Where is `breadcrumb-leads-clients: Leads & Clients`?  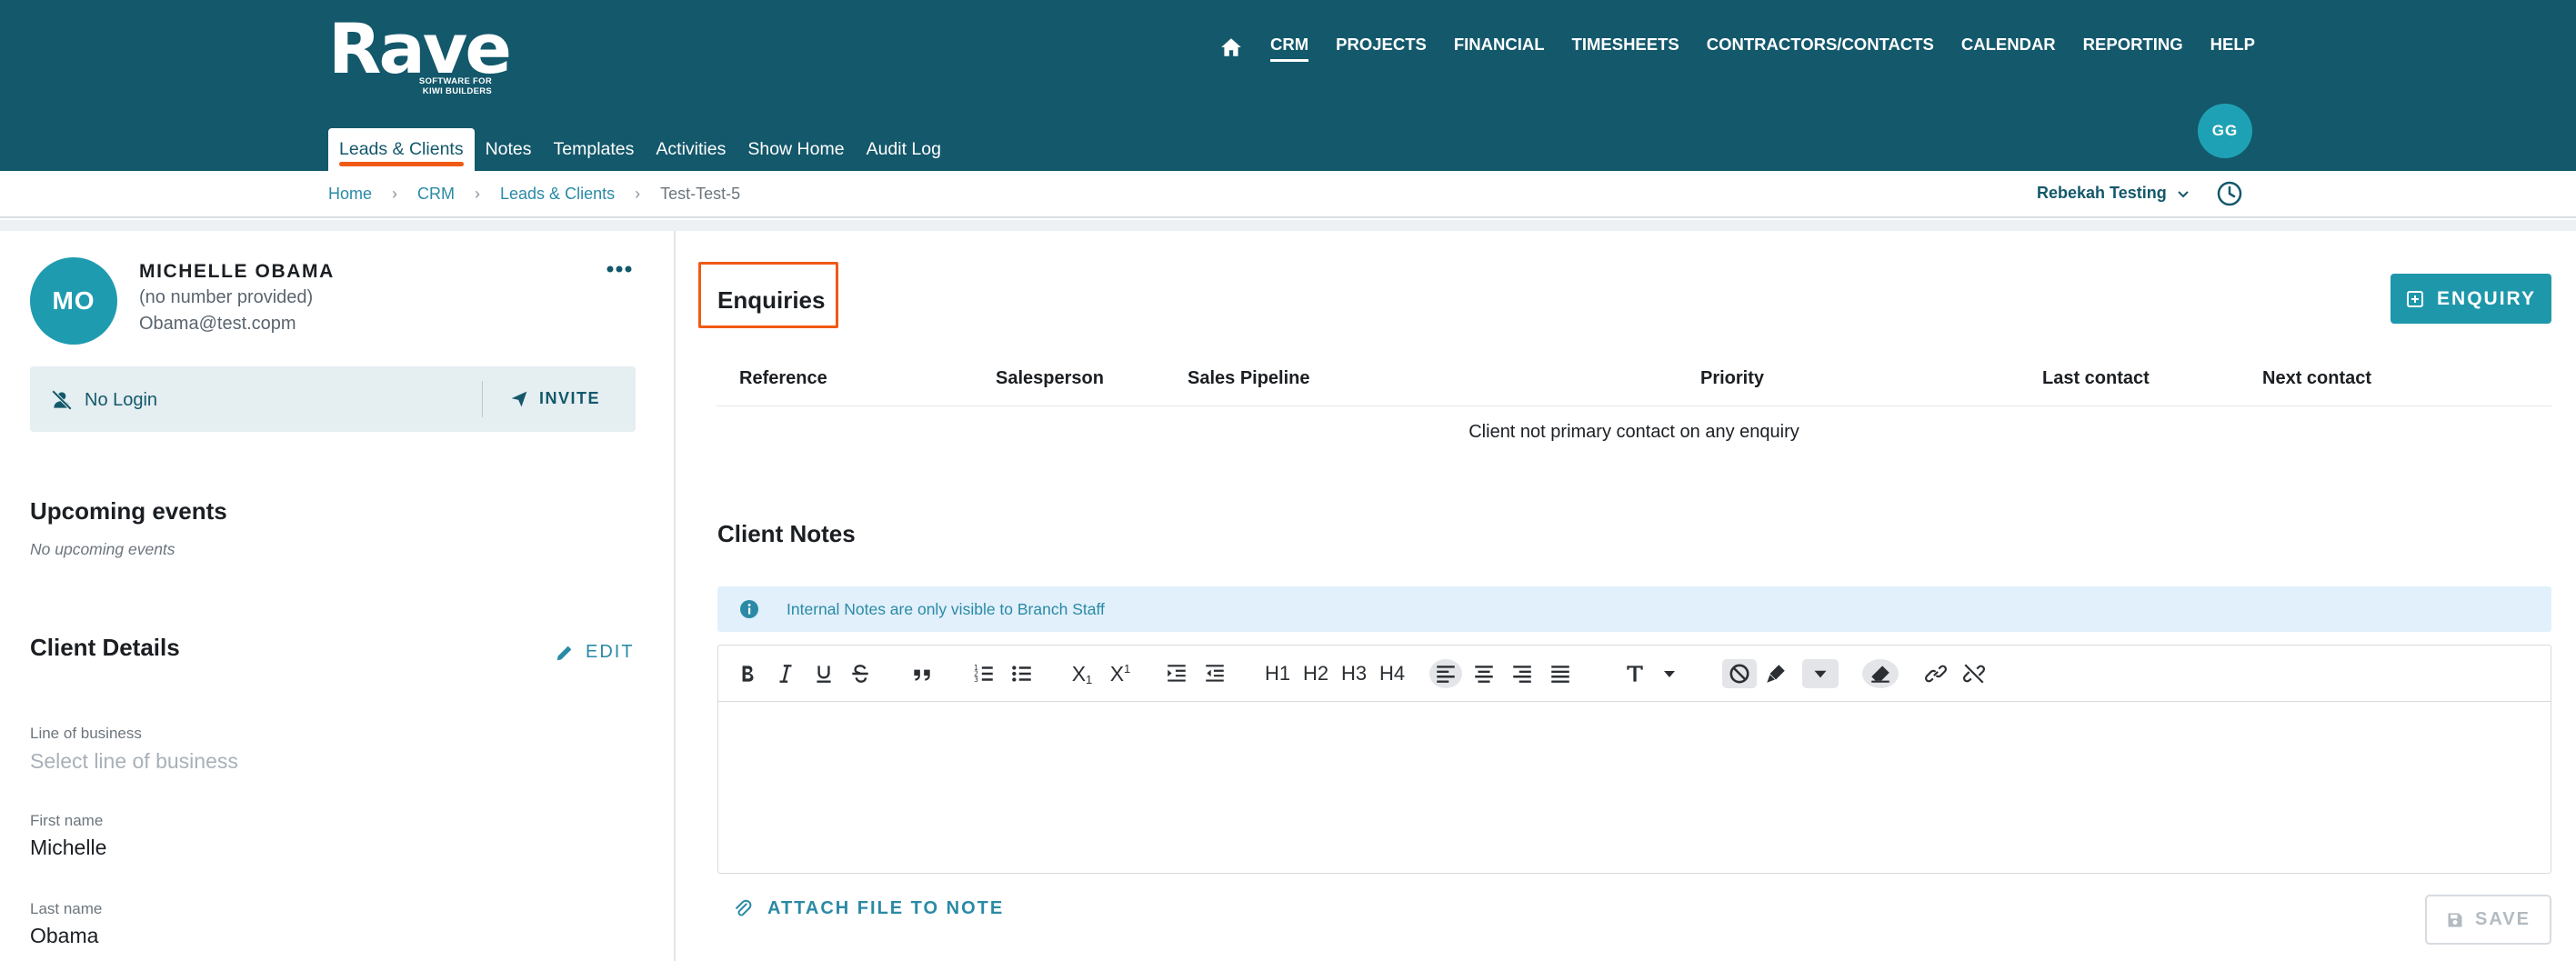 breadcrumb-leads-clients: Leads & Clients is located at coordinates (557, 194).